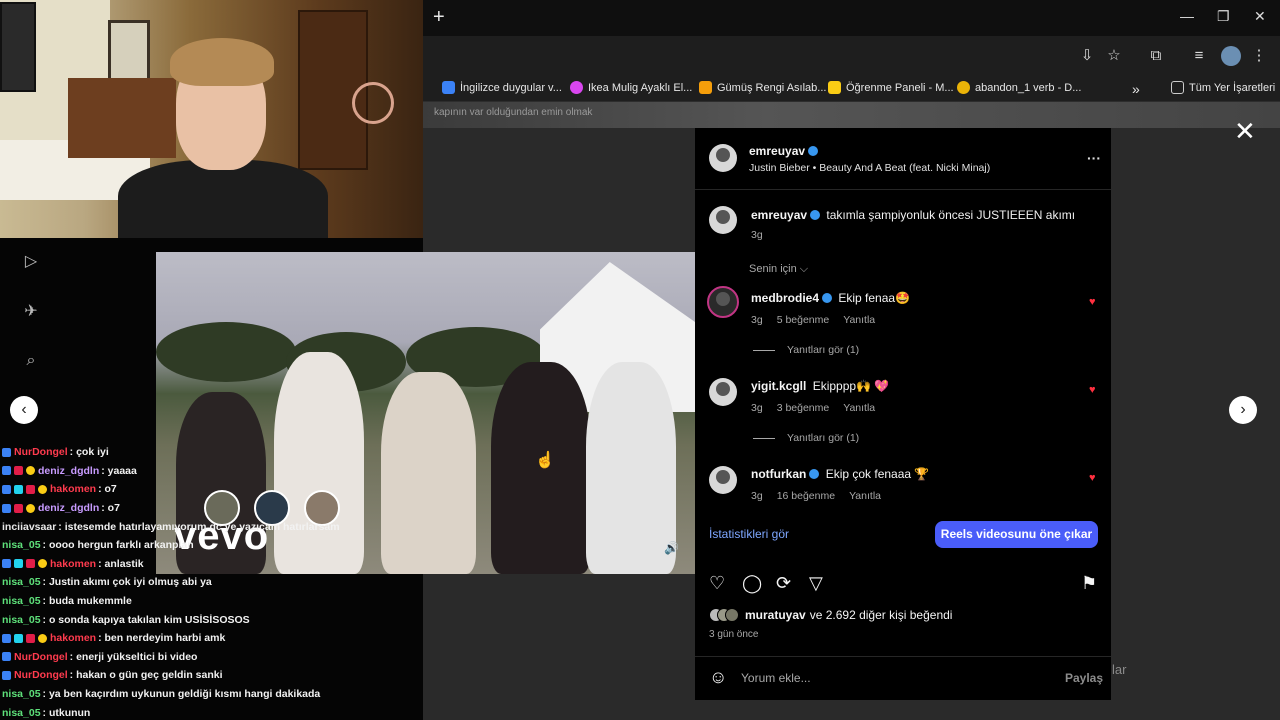 The height and width of the screenshot is (720, 1280). Describe the element at coordinates (373, 103) in the screenshot. I see `webcam-fan` at that location.